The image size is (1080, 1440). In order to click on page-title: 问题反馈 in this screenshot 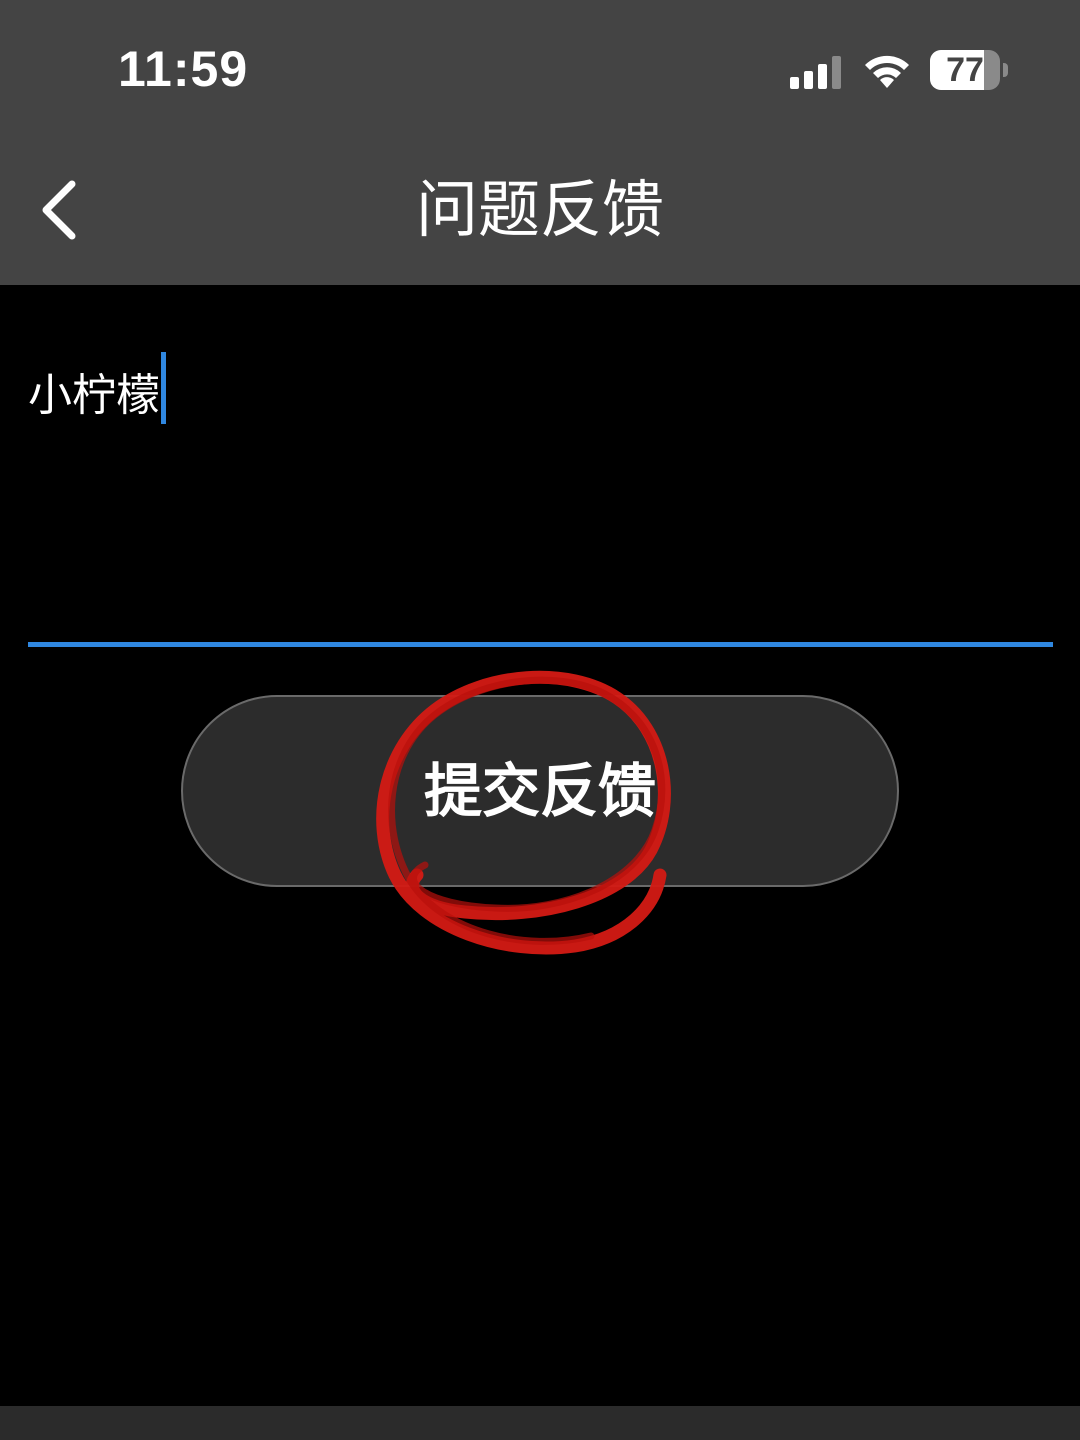, I will do `click(539, 209)`.